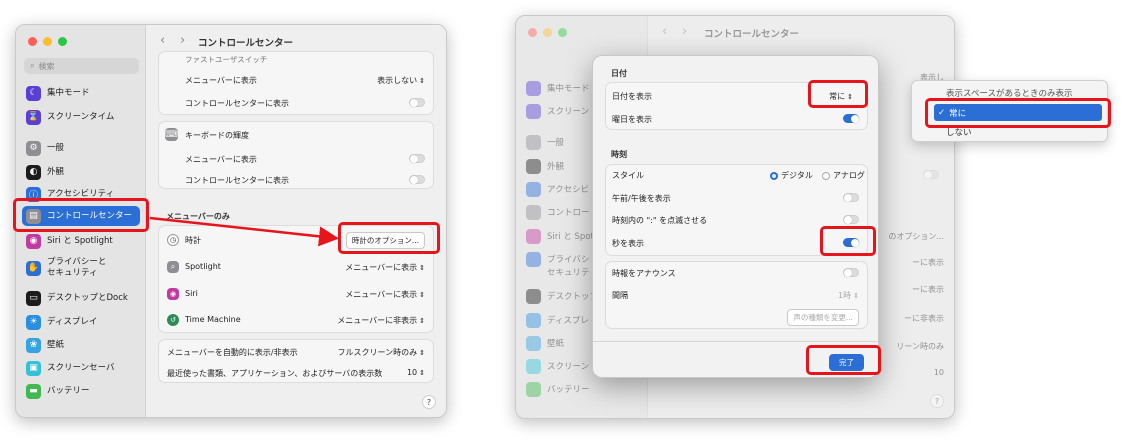 Image resolution: width=1121 pixels, height=440 pixels. What do you see at coordinates (843, 175) in the screenshot?
I see `style-analog-radio: アナログ` at bounding box center [843, 175].